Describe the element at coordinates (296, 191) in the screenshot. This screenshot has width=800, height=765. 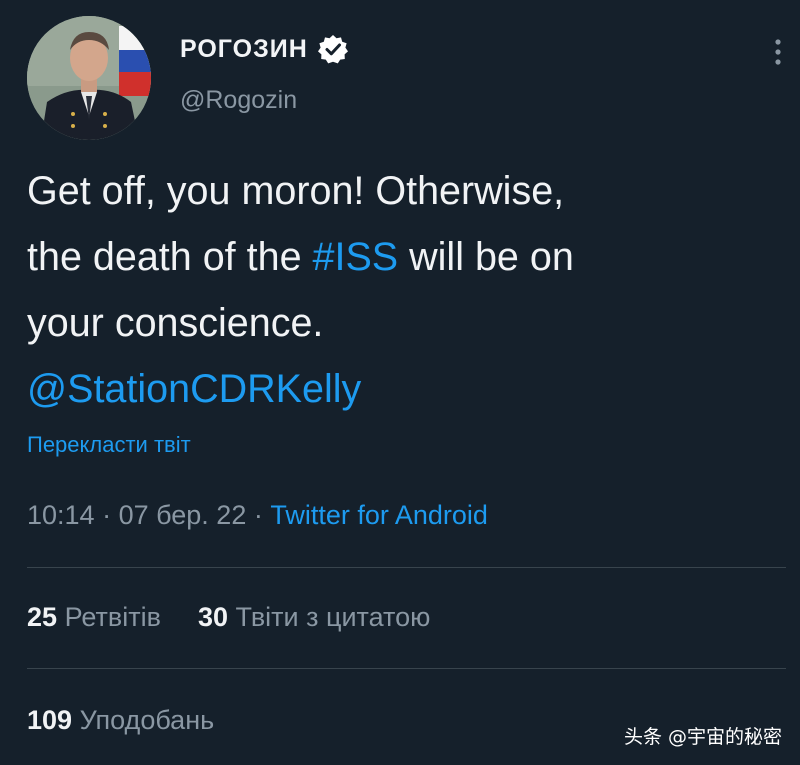
I see `tweet-text-line: Get off, you moron! Otherwise,` at that location.